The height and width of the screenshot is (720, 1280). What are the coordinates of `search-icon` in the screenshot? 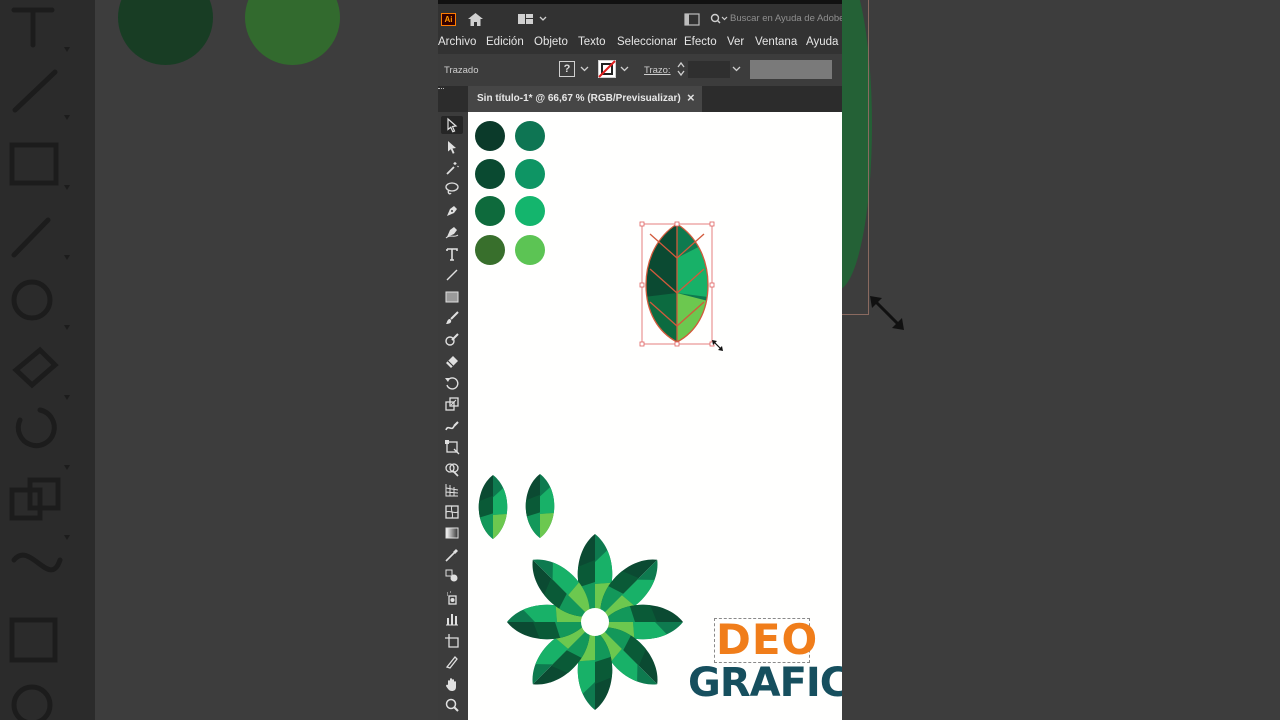 It's located at (720, 19).